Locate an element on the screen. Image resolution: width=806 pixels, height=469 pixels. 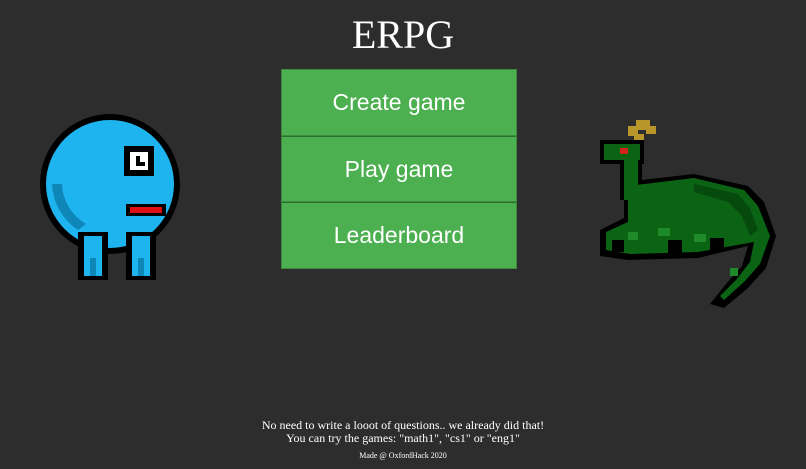
main-menu: Create game Play game Leaderboard is located at coordinates (399, 169).